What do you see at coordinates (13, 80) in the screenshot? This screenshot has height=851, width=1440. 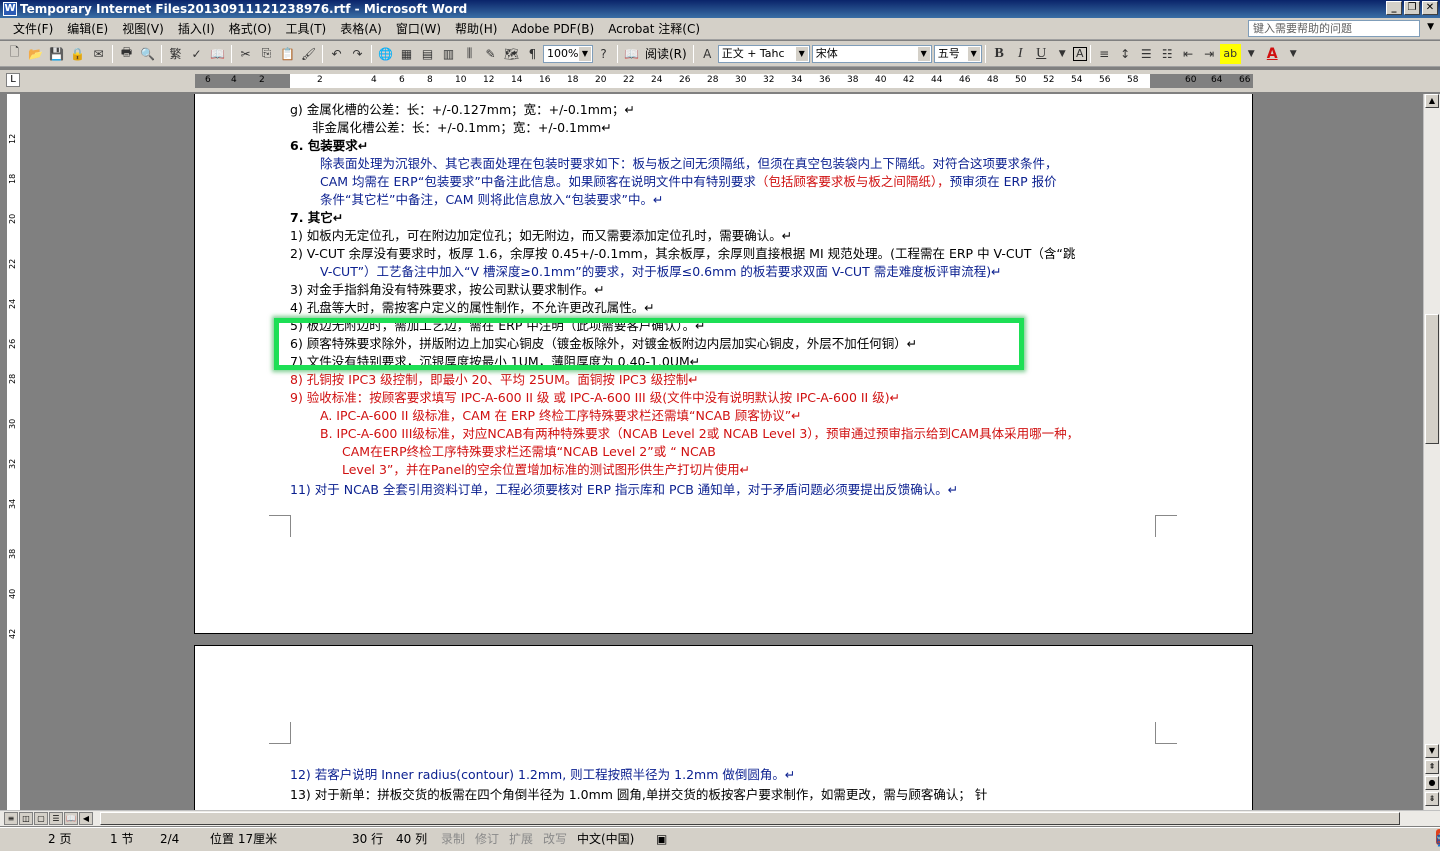 I see `tab-selector: L` at bounding box center [13, 80].